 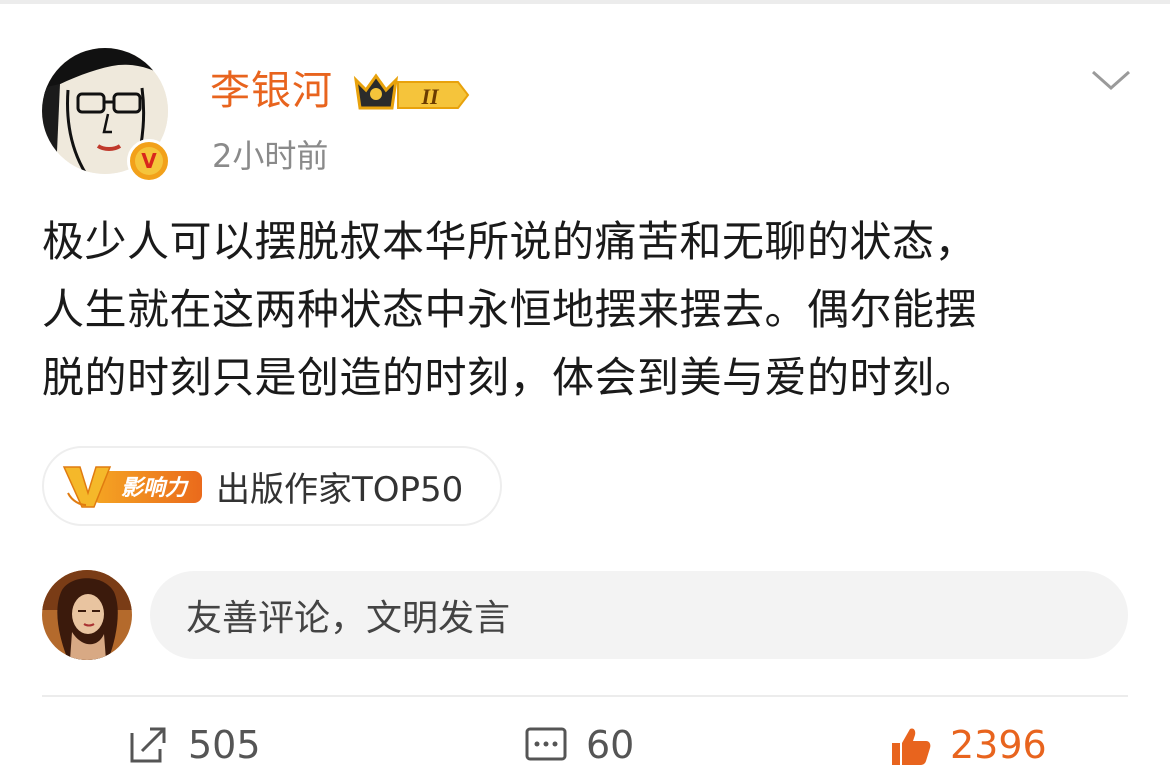 I want to click on comment-count: 60, so click(x=610, y=745).